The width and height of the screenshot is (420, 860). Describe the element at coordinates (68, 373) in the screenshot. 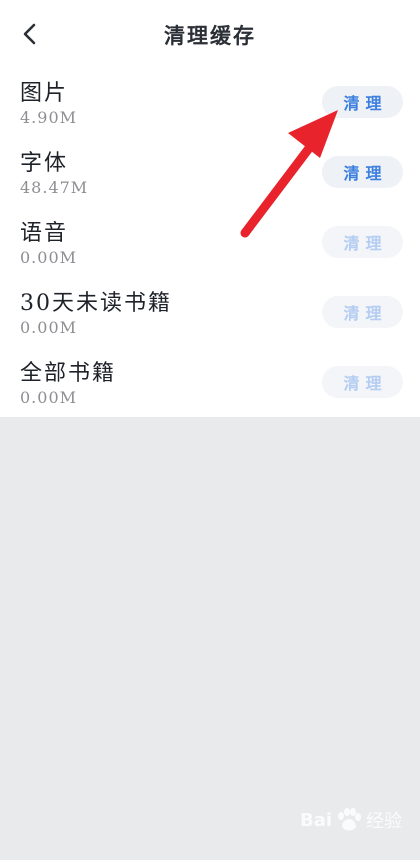

I see `cache-item-name: 全部书籍` at that location.